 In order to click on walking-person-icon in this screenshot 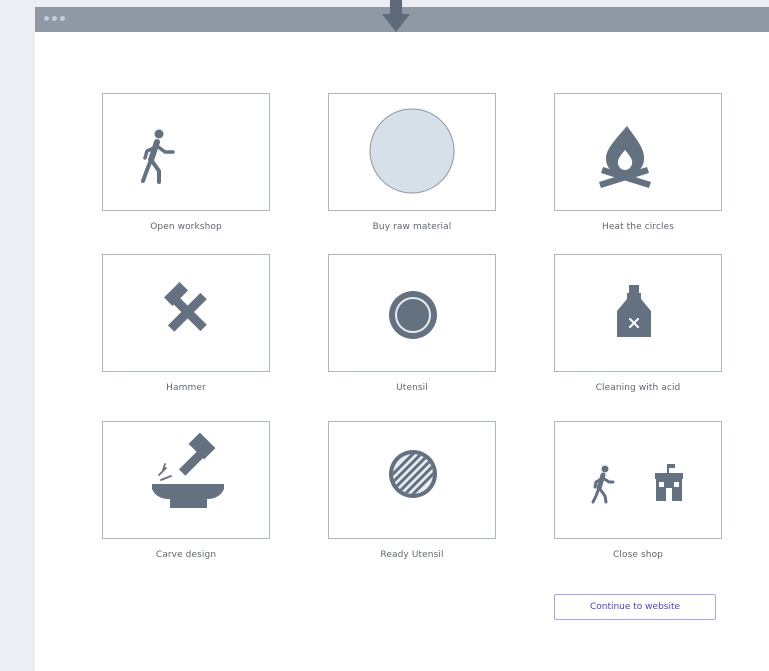, I will do `click(158, 156)`.